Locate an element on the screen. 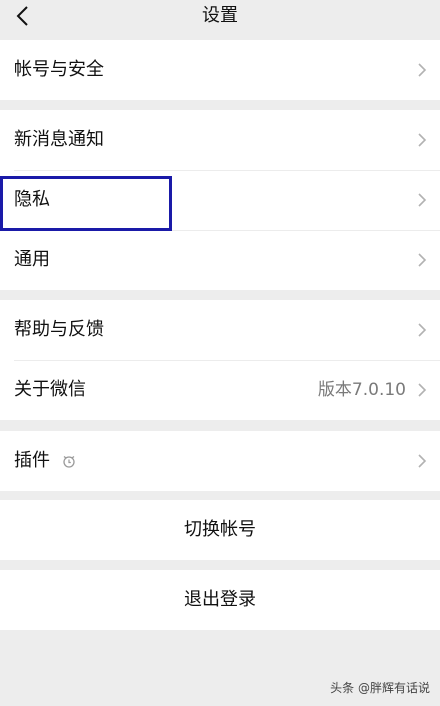  settings-item-label: 新消息通知 is located at coordinates (59, 139).